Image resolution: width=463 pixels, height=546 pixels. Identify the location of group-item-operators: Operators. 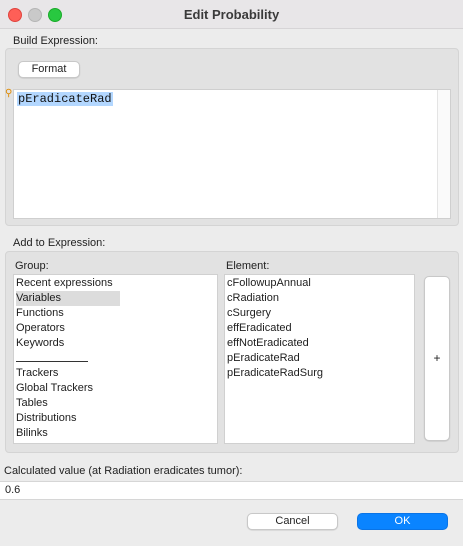
(40, 328).